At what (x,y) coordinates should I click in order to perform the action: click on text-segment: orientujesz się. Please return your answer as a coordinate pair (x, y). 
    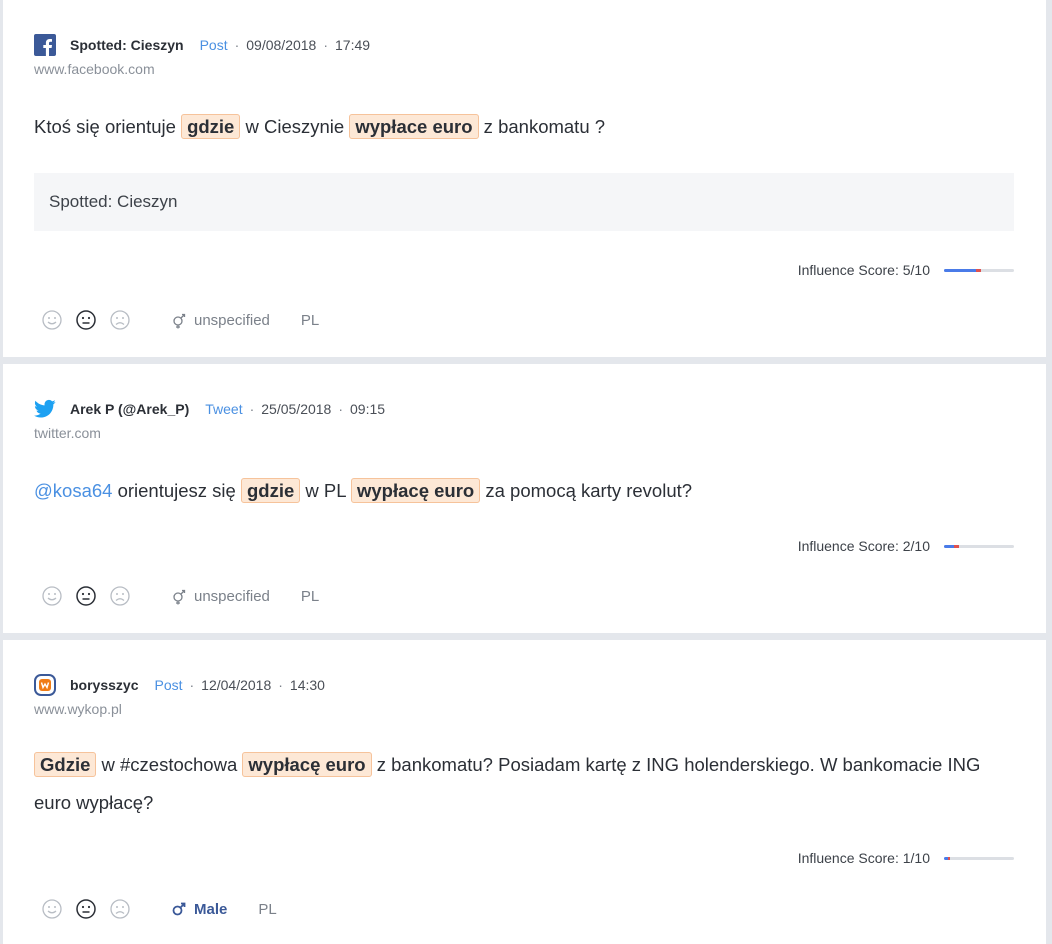
    Looking at the image, I should click on (176, 490).